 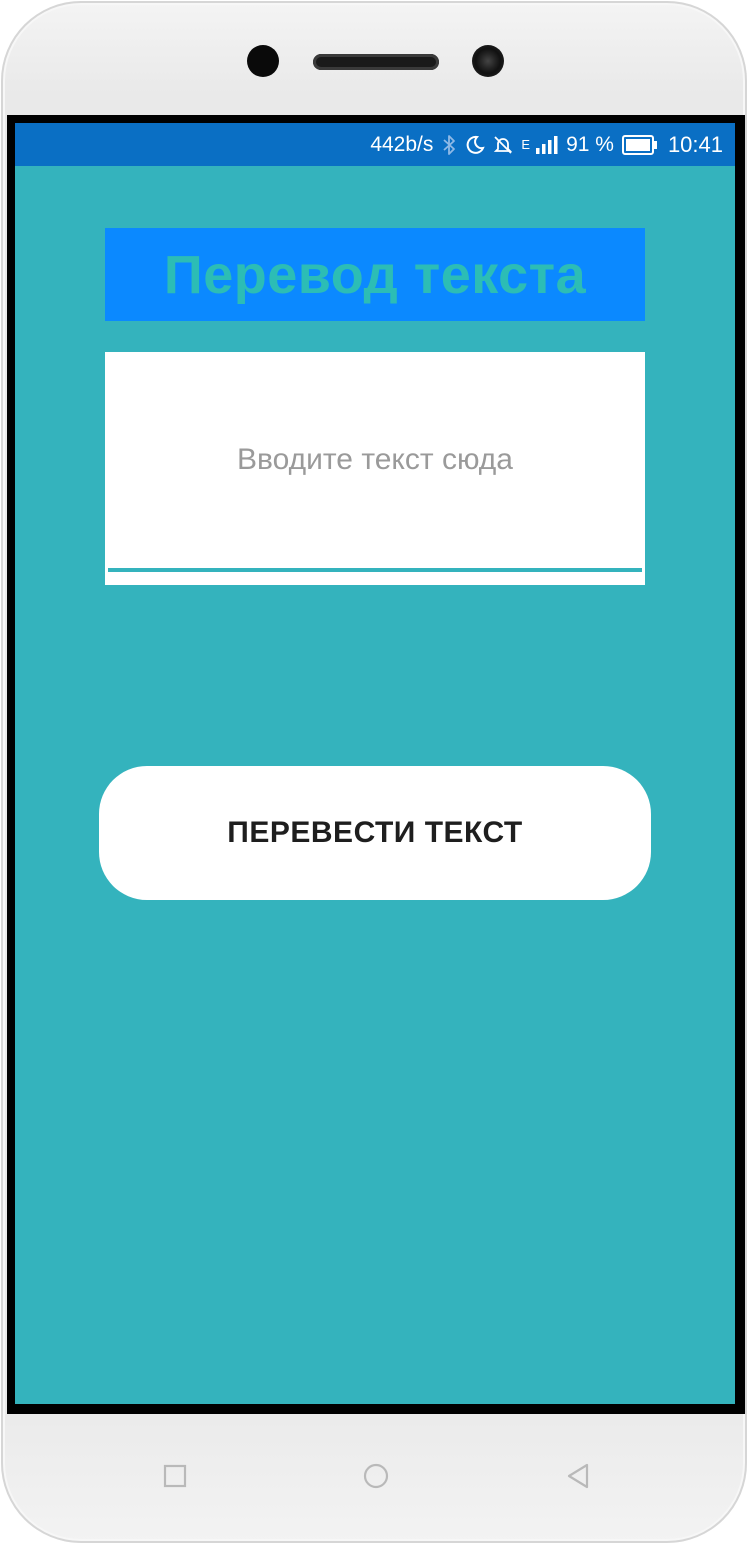 What do you see at coordinates (590, 144) in the screenshot?
I see `battery-percent: 91 %` at bounding box center [590, 144].